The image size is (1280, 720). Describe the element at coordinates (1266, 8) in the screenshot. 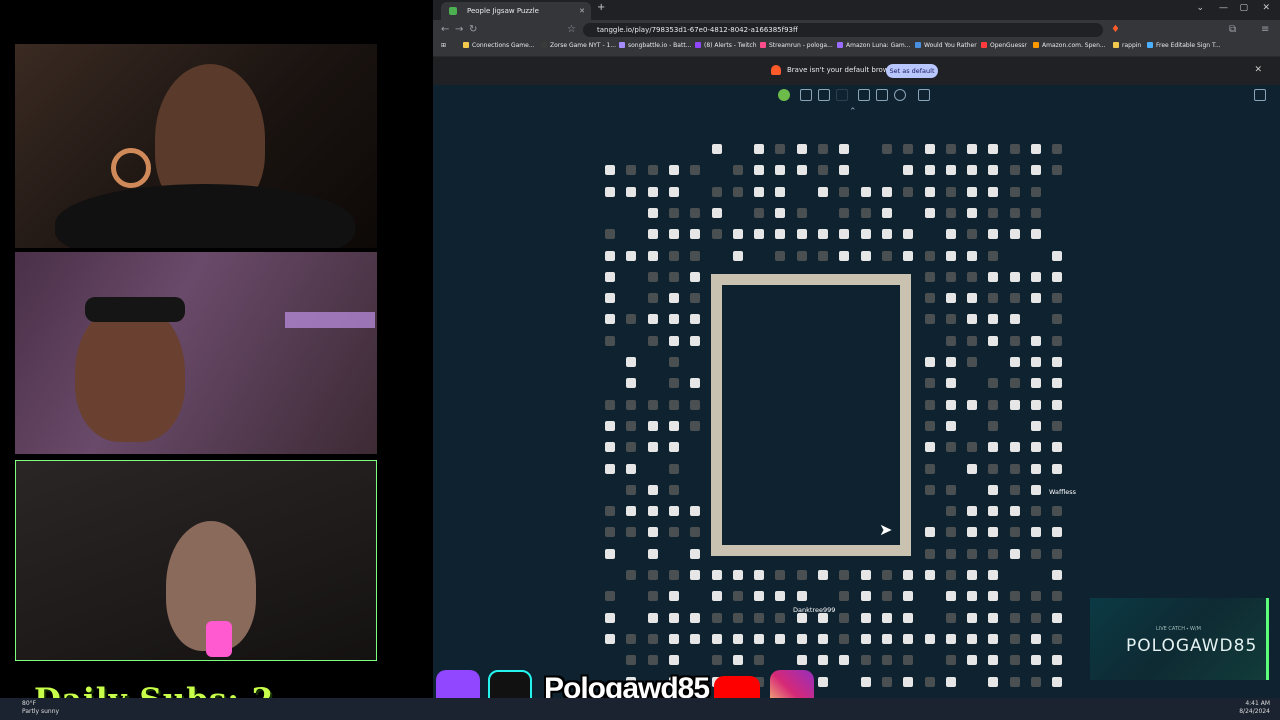

I see `window-close-icon: ✕` at that location.